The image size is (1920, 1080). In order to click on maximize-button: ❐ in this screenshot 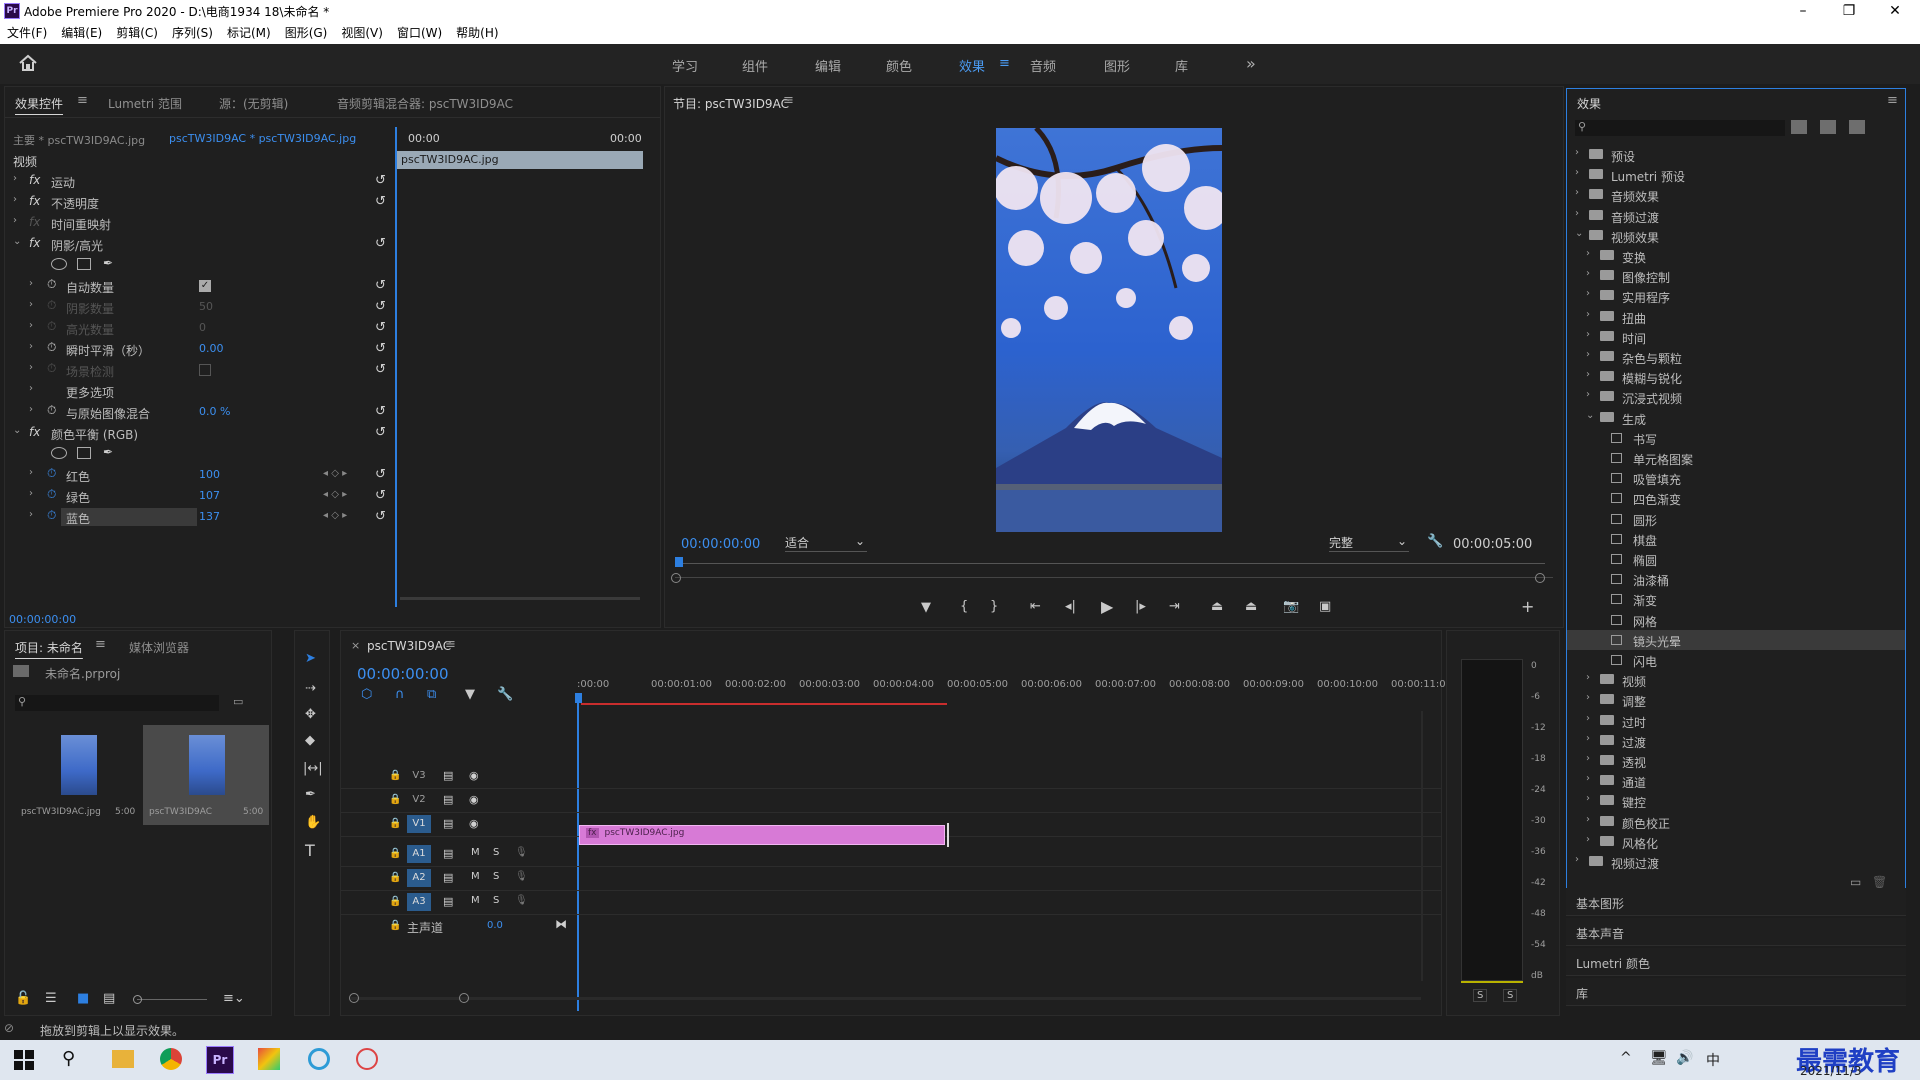, I will do `click(1849, 11)`.